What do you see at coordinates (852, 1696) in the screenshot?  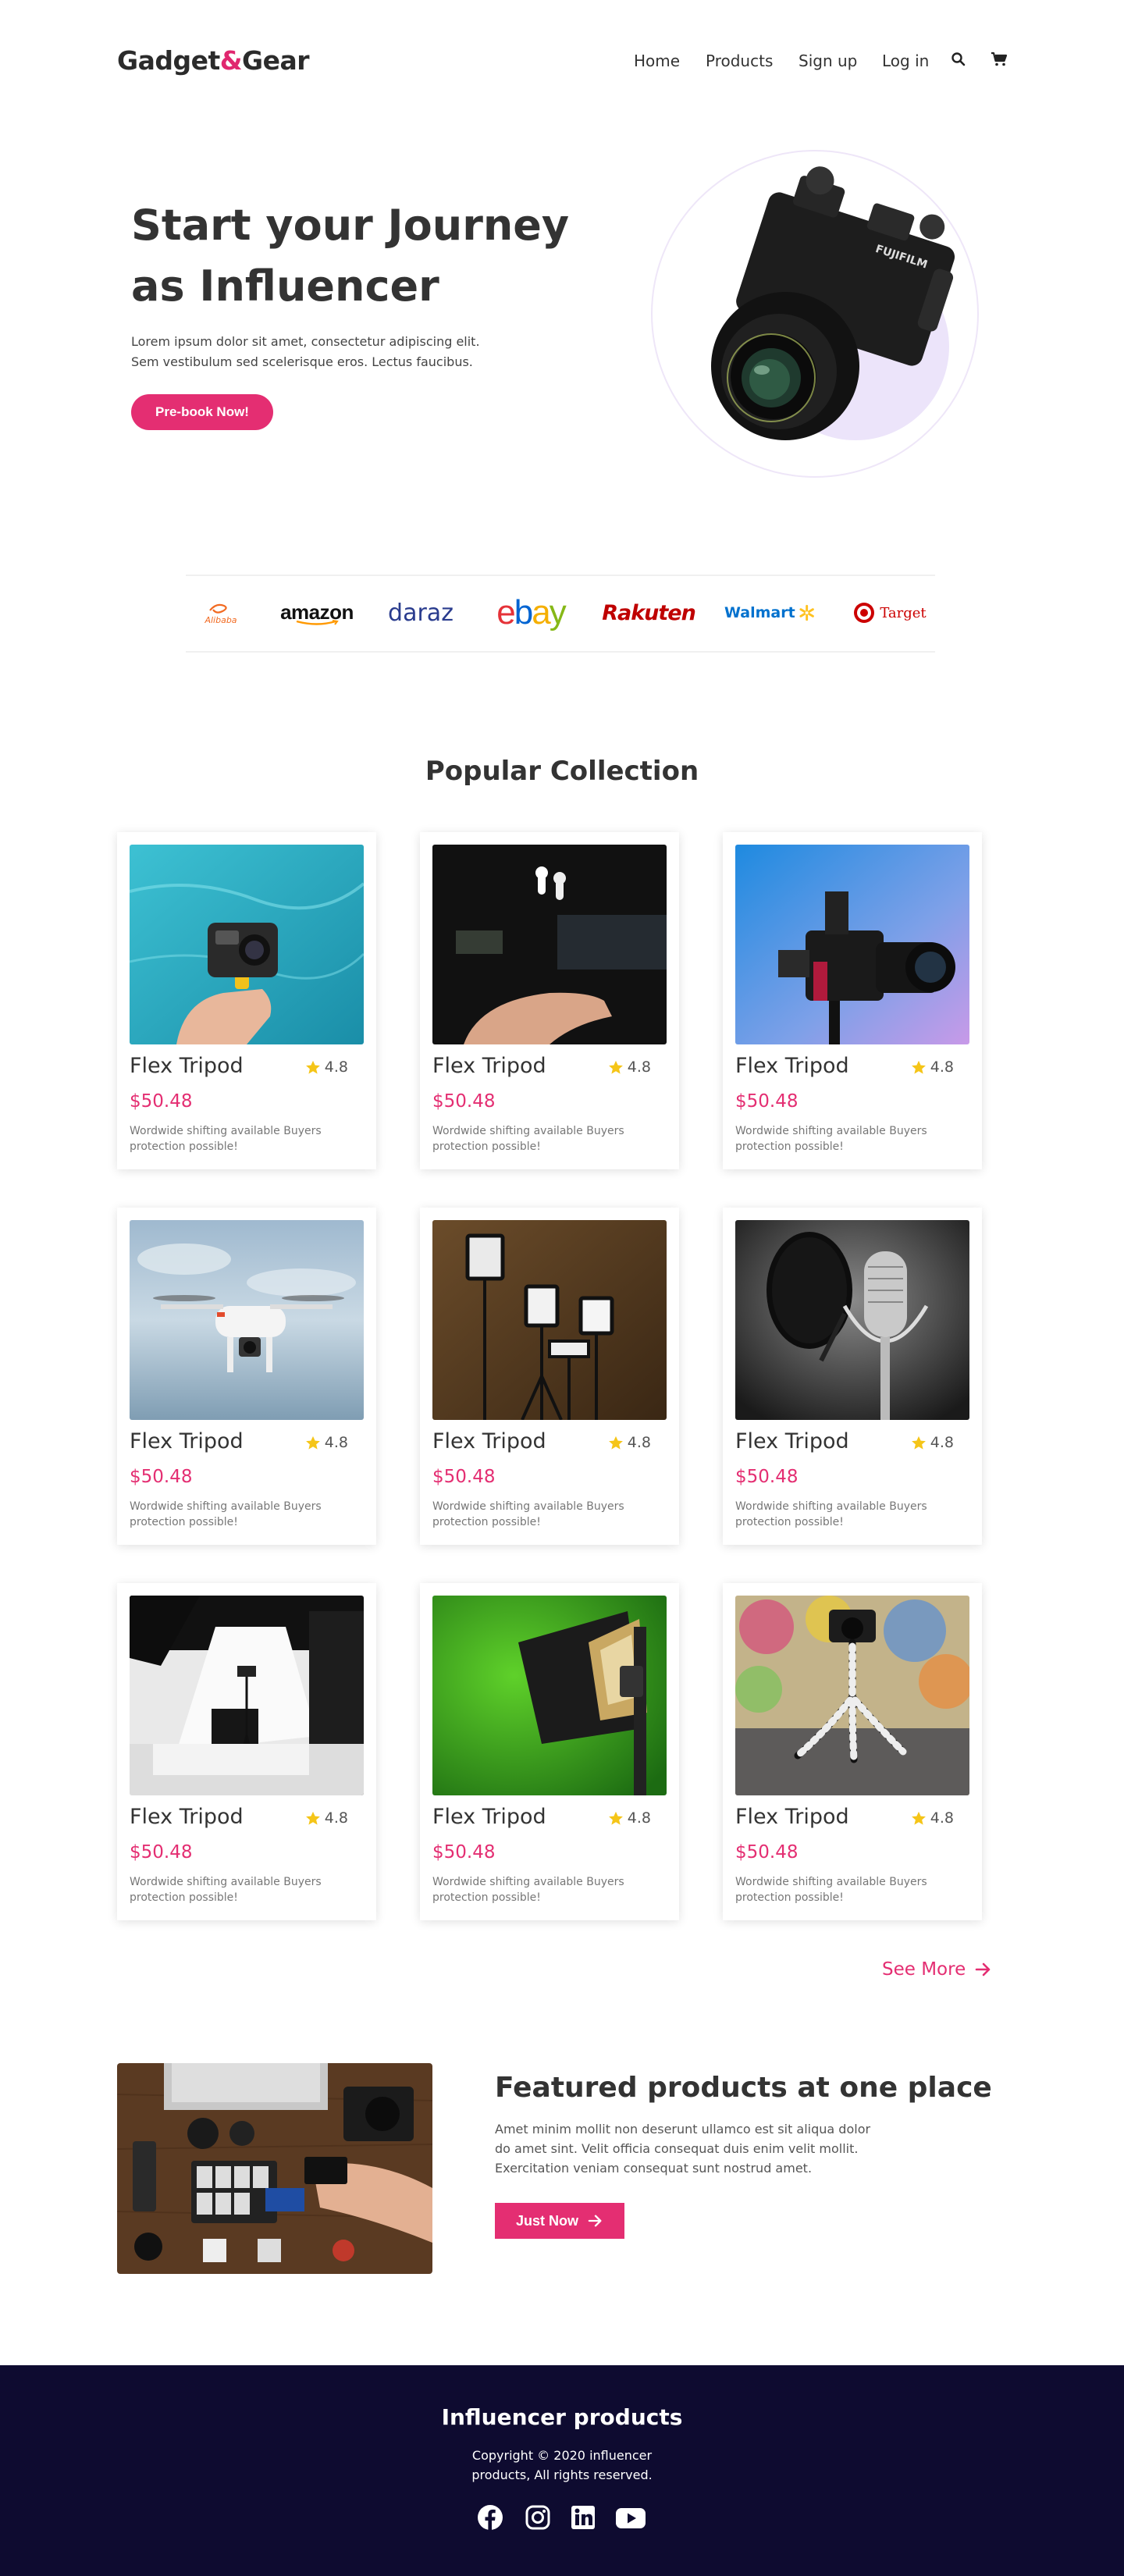 I see `product-image-flexible-tripod` at bounding box center [852, 1696].